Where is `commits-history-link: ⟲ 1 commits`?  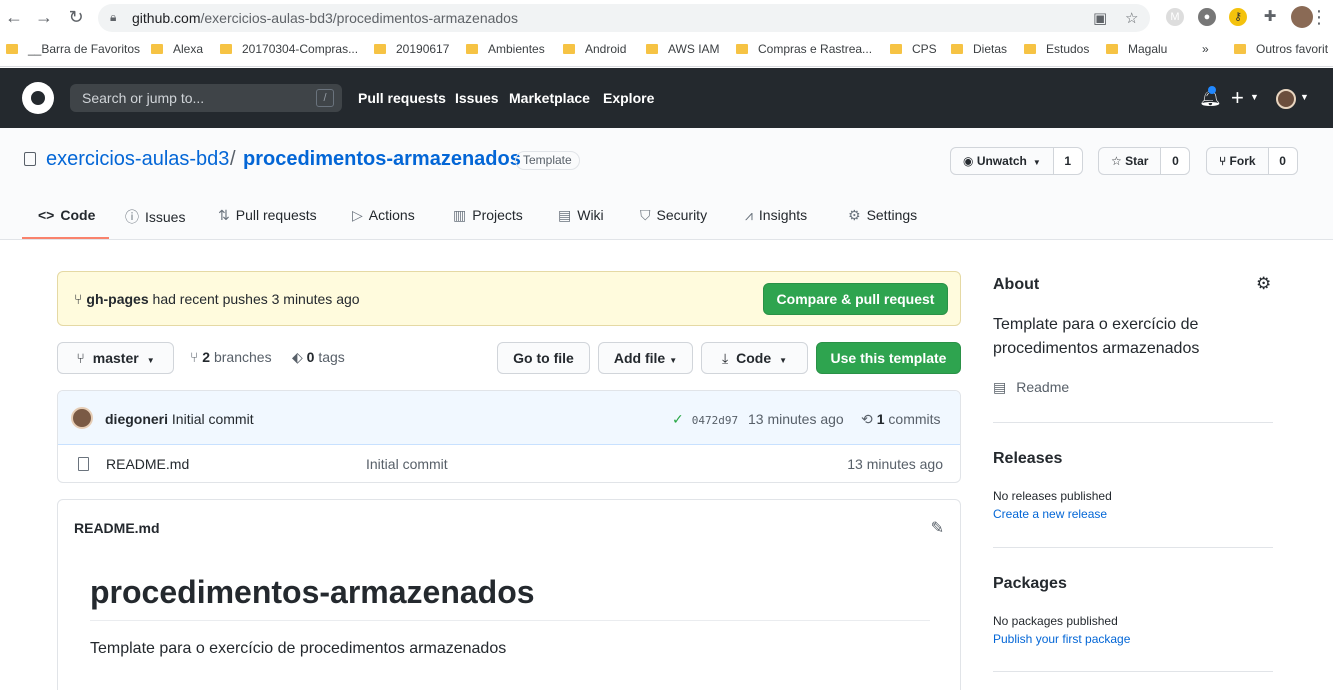
commits-history-link: ⟲ 1 commits is located at coordinates (901, 419).